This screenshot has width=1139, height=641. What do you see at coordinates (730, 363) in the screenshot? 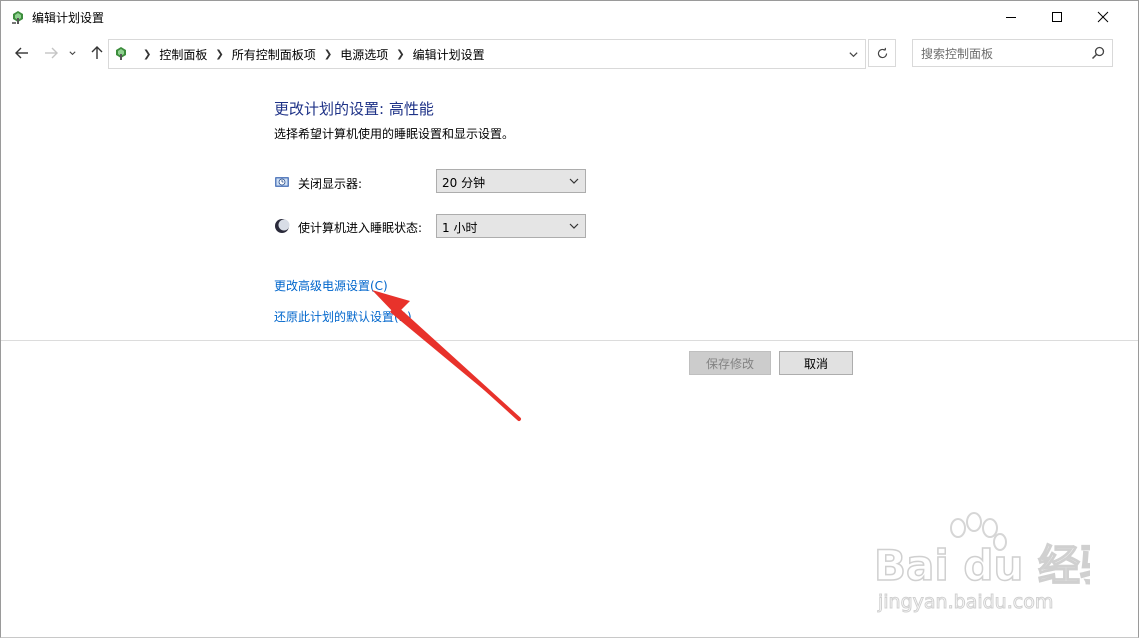
I see `save-changes-button: 保存修改` at bounding box center [730, 363].